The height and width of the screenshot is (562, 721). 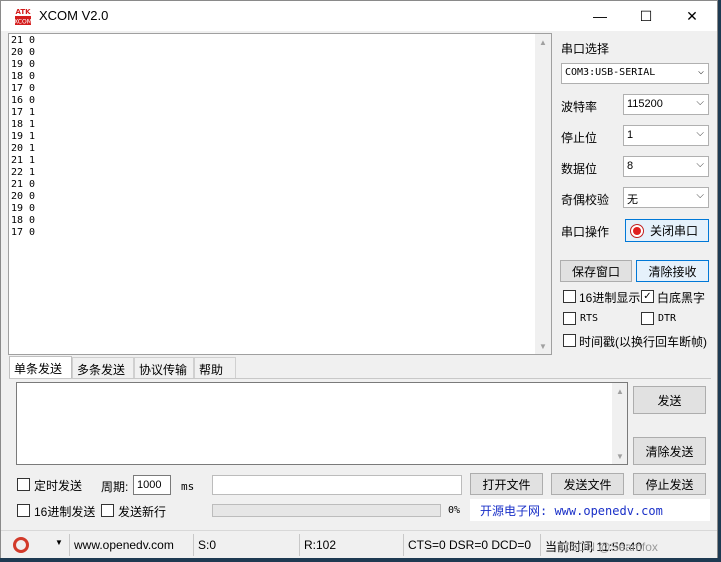 What do you see at coordinates (579, 169) in the screenshot?
I see `databits-label: 数据位` at bounding box center [579, 169].